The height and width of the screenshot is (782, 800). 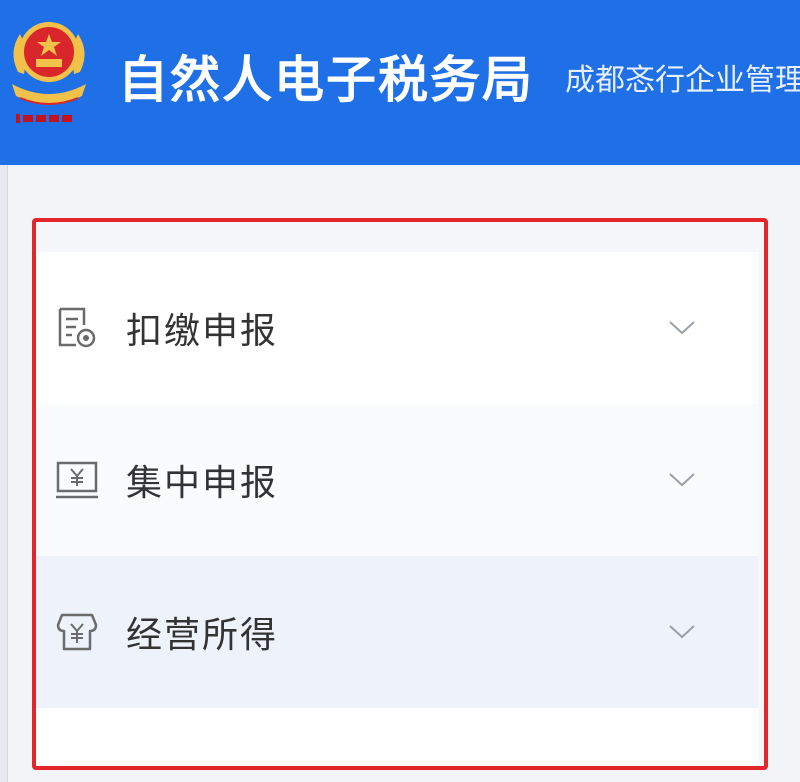 What do you see at coordinates (44, 118) in the screenshot?
I see `app-seal-mark` at bounding box center [44, 118].